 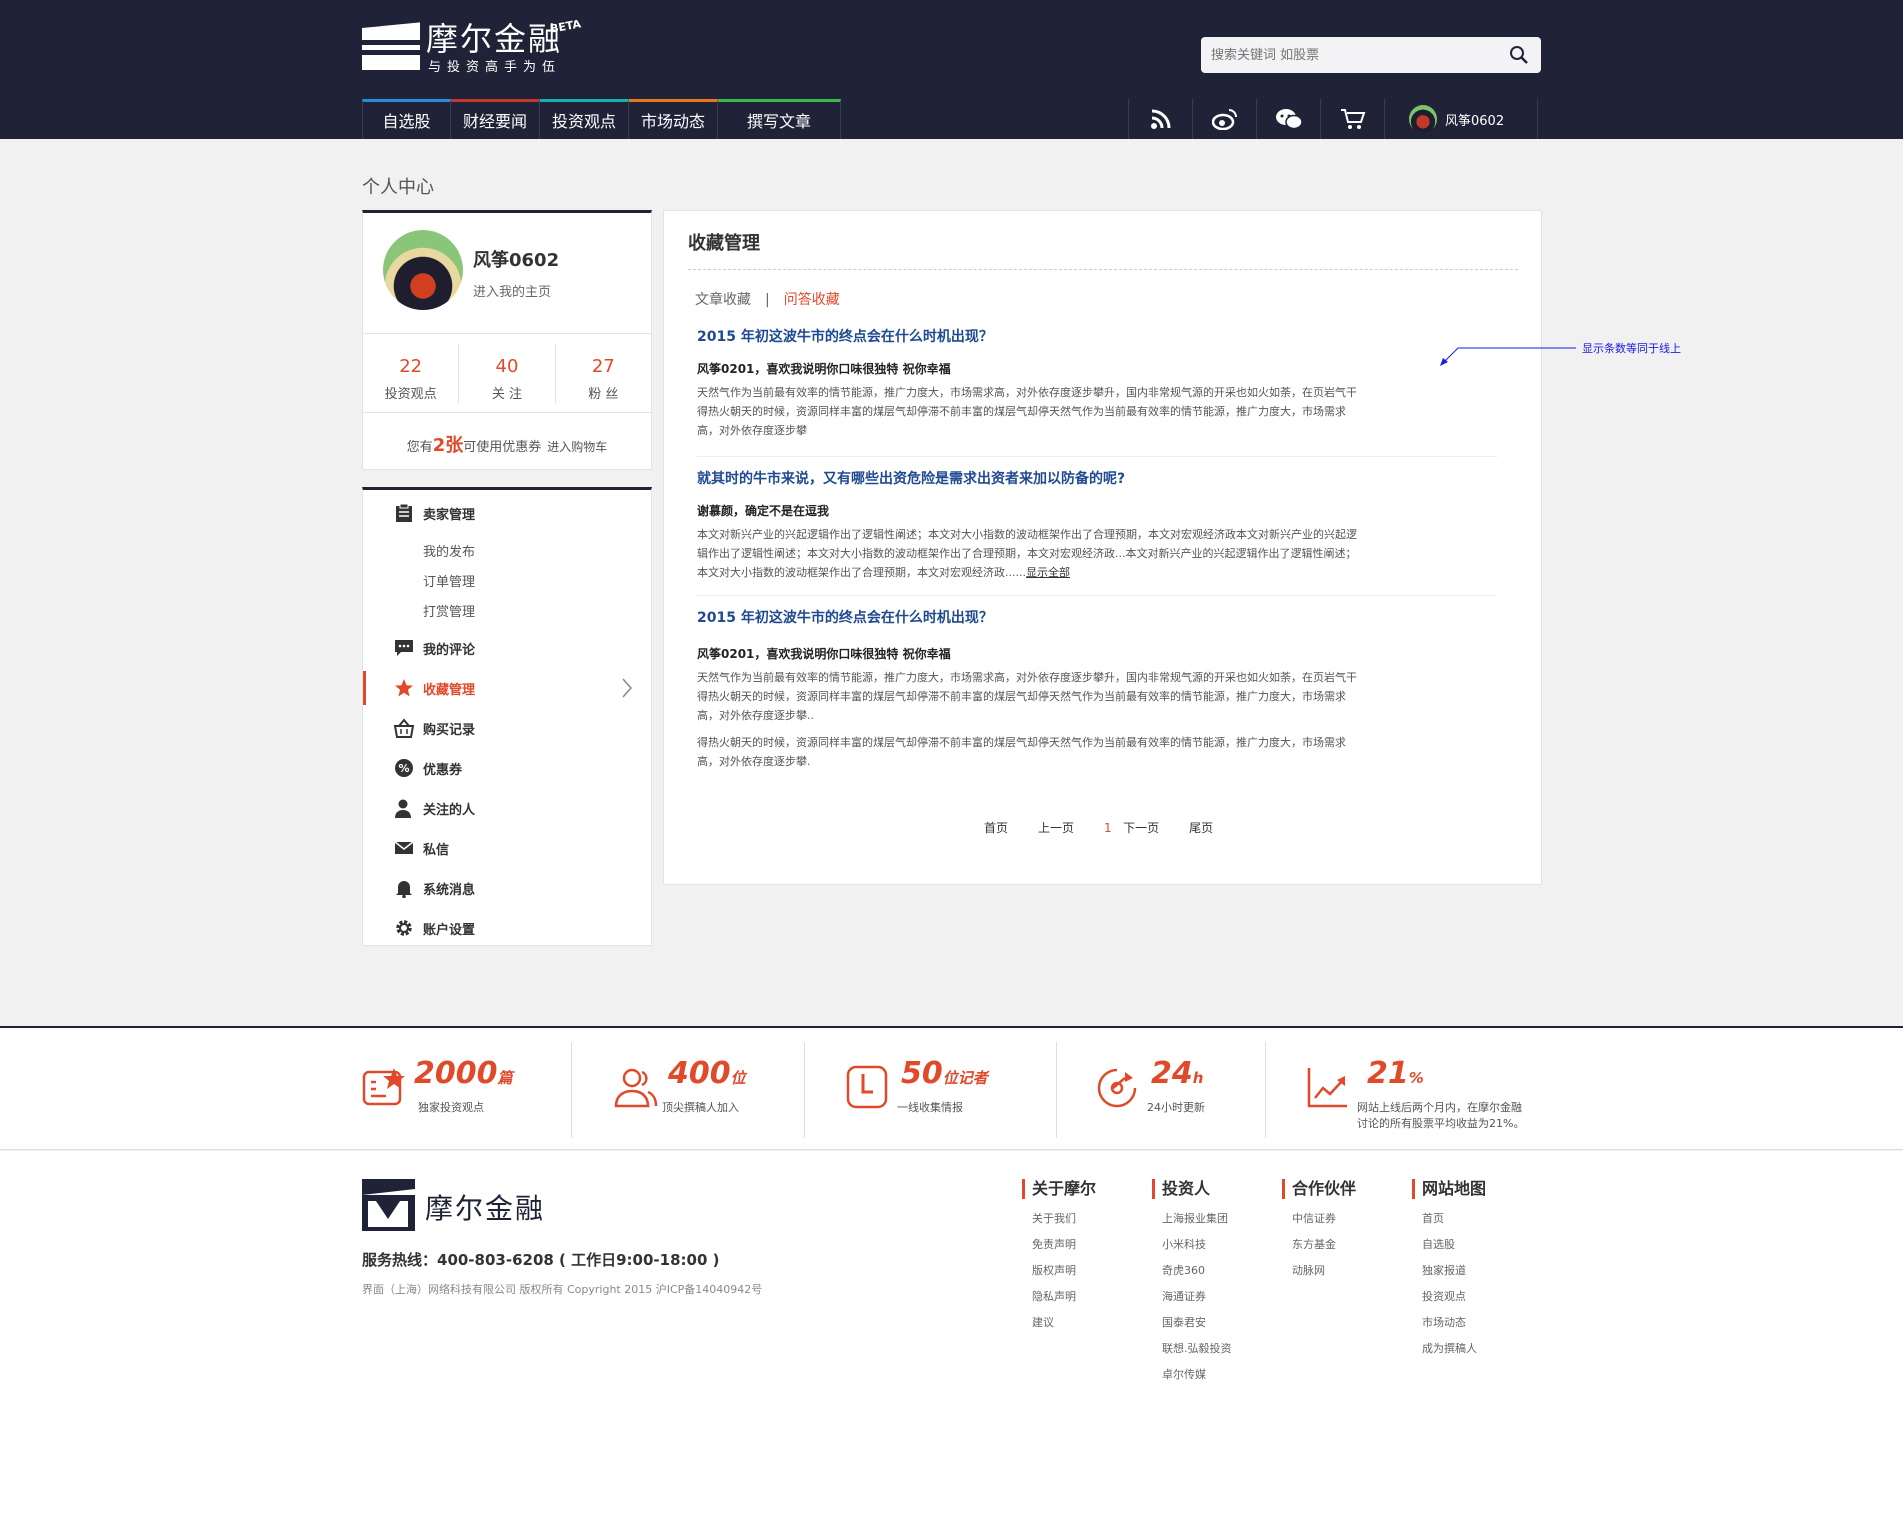 I want to click on menu-purchases: 购买记录, so click(x=507, y=728).